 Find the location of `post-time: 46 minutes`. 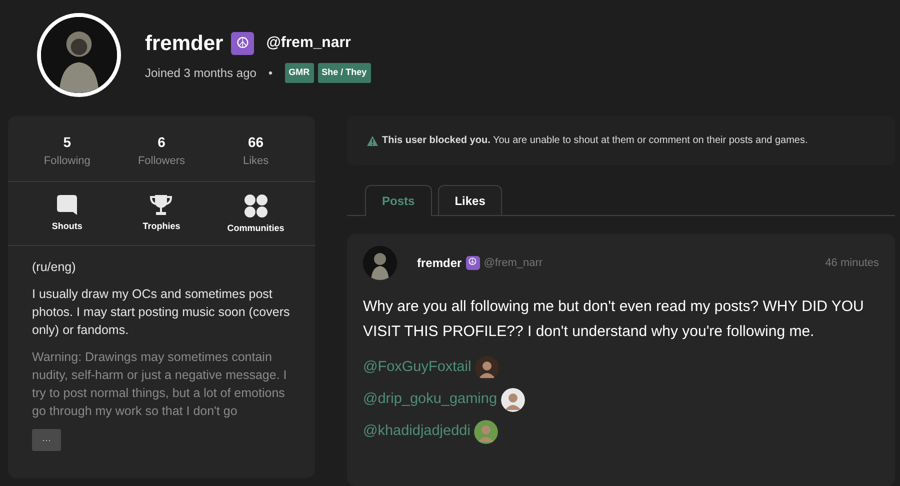

post-time: 46 minutes is located at coordinates (852, 263).